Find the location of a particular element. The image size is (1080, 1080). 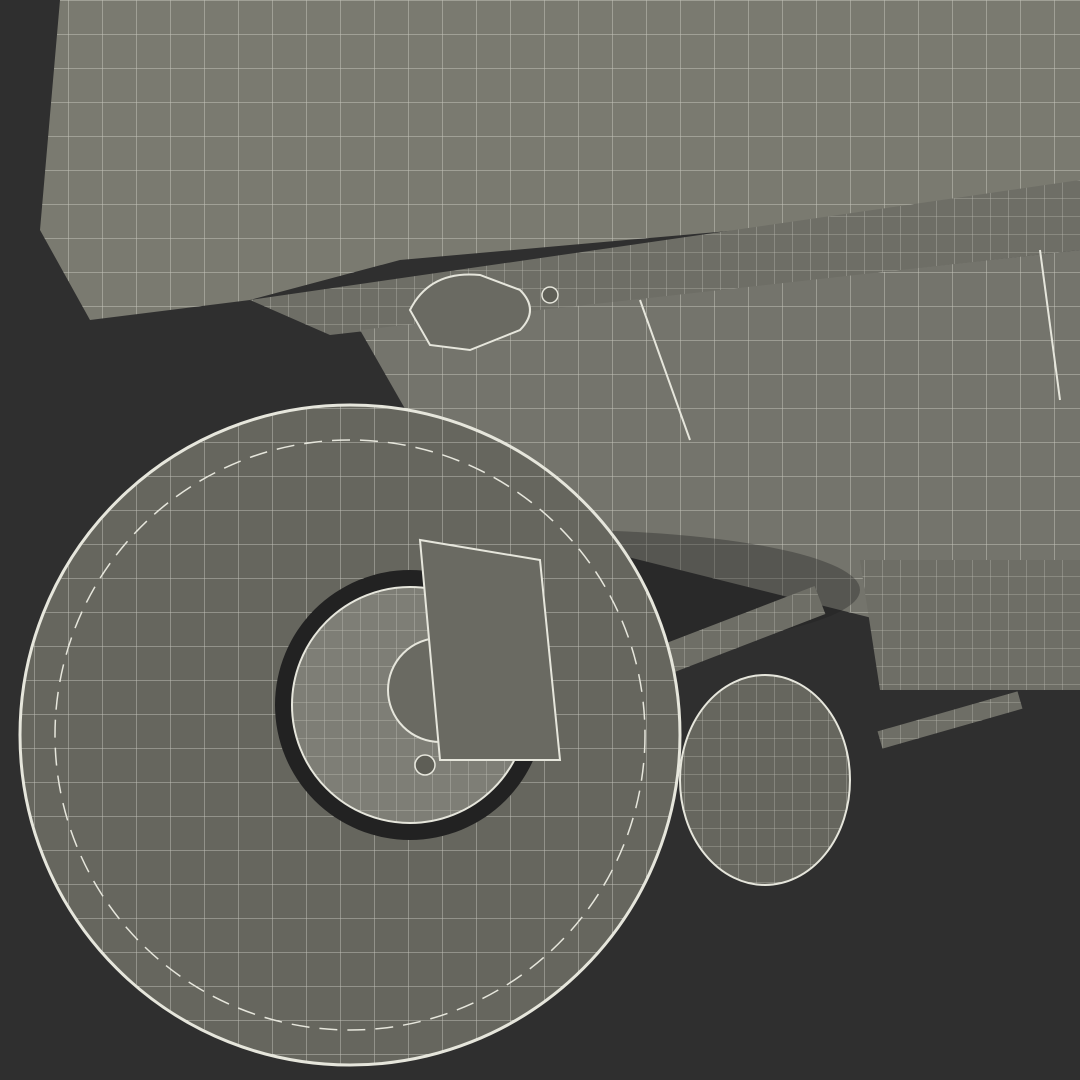

frame-bracket is located at coordinates (970, 625).